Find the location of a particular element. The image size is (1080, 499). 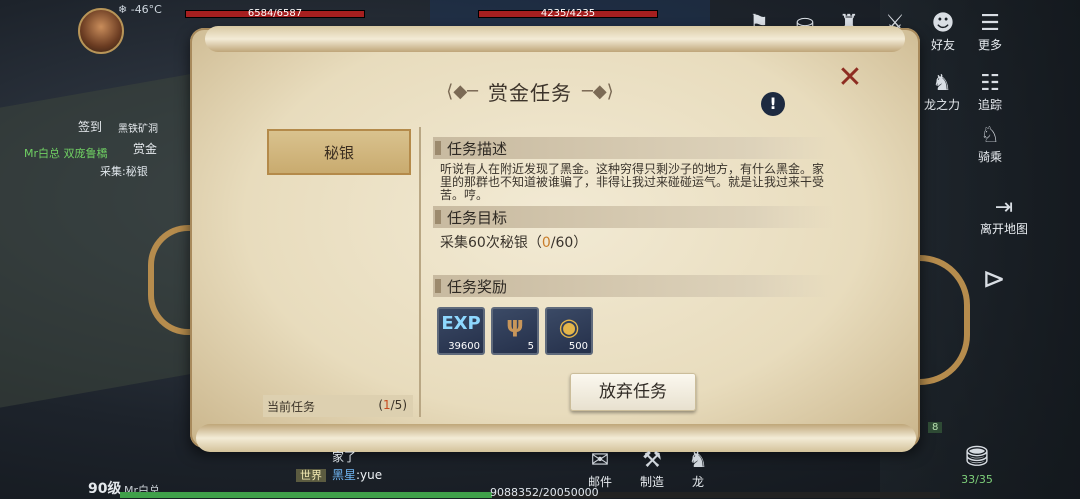

craft-button: ⚒ 制造 is located at coordinates (652, 469).